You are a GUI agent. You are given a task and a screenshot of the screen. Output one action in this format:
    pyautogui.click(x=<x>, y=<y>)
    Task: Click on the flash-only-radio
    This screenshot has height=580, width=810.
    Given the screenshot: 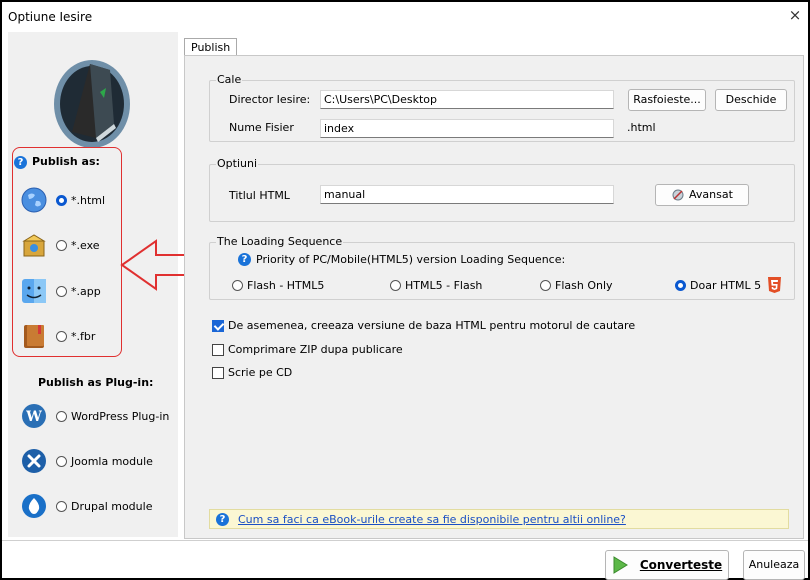 What is the action you would take?
    pyautogui.click(x=545, y=285)
    